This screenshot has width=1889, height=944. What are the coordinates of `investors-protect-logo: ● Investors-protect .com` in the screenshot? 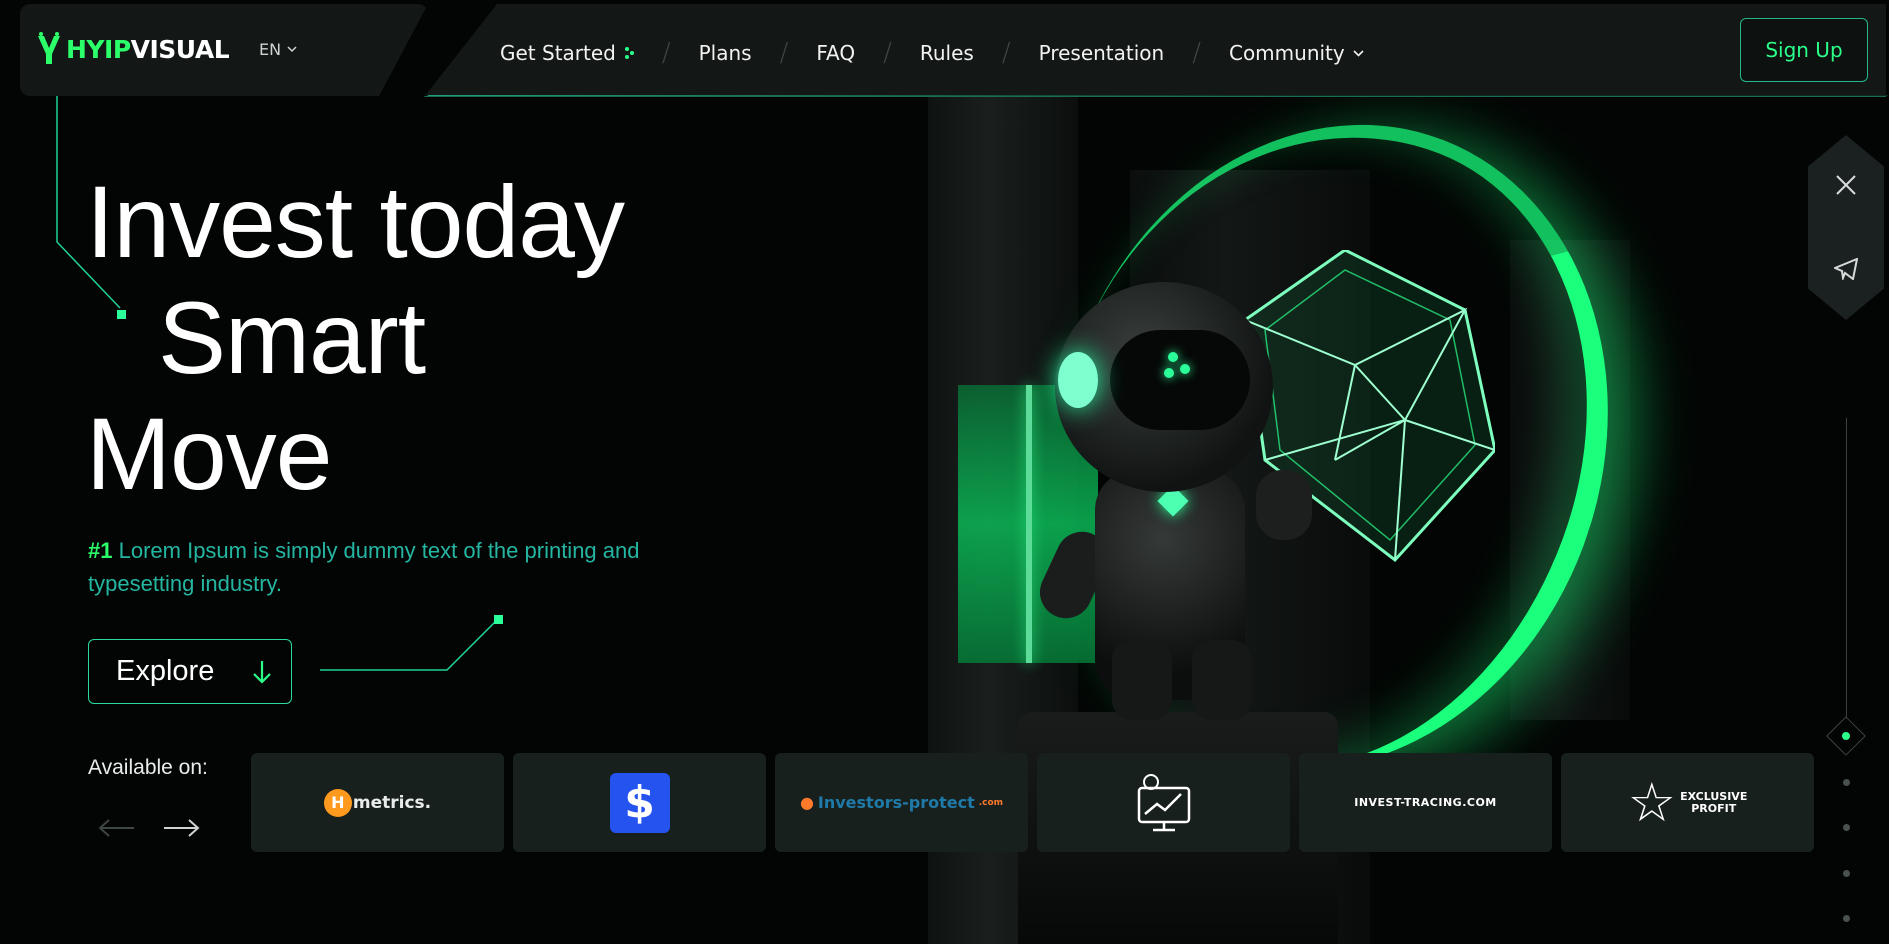 It's located at (901, 802).